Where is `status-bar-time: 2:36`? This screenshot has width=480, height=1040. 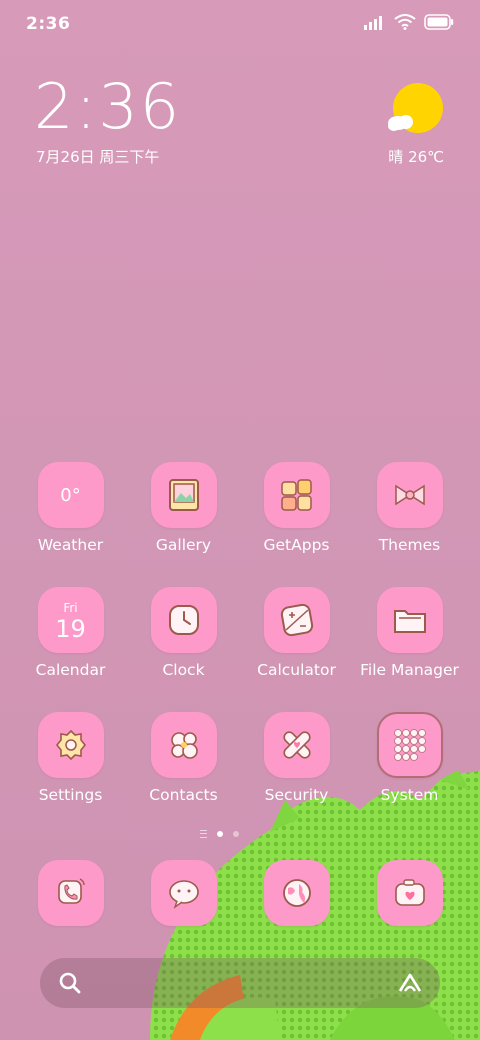
status-bar-time: 2:36 is located at coordinates (48, 24).